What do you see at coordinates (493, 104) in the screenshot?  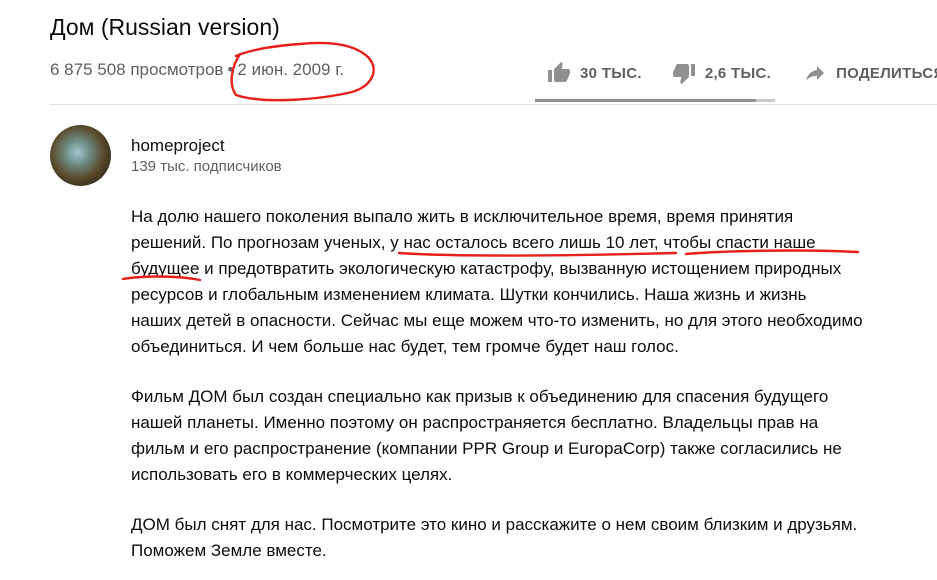 I see `divider` at bounding box center [493, 104].